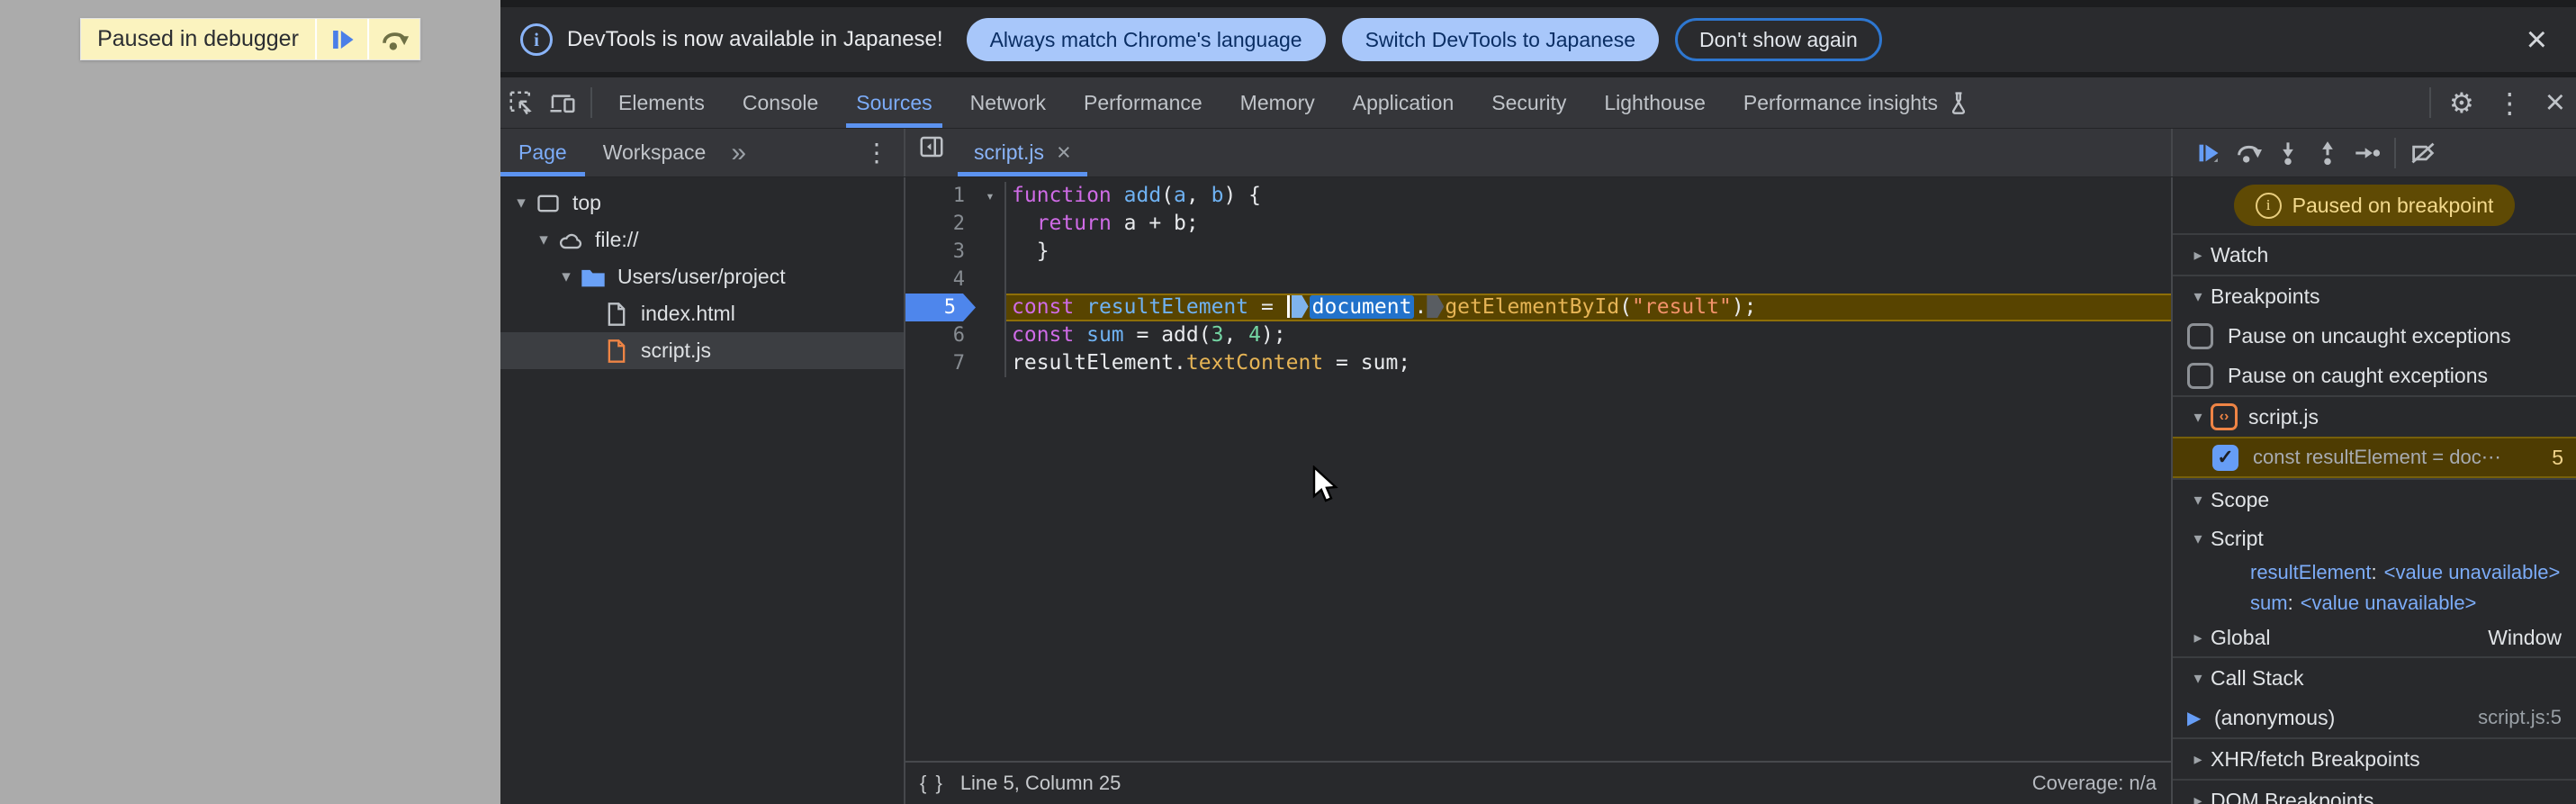 The height and width of the screenshot is (804, 2576). Describe the element at coordinates (2374, 336) in the screenshot. I see `pause-uncaught-exceptions-row: Pause on uncaught exceptions` at that location.